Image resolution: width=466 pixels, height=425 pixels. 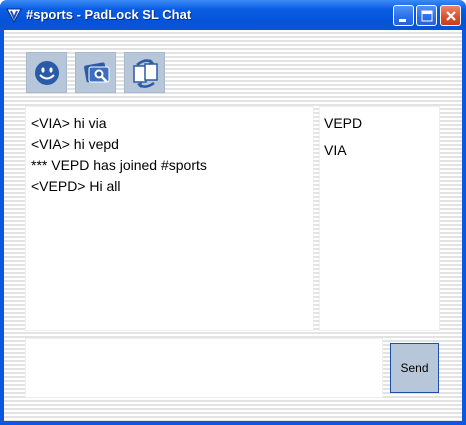 I want to click on maximize-icon, so click(x=427, y=16).